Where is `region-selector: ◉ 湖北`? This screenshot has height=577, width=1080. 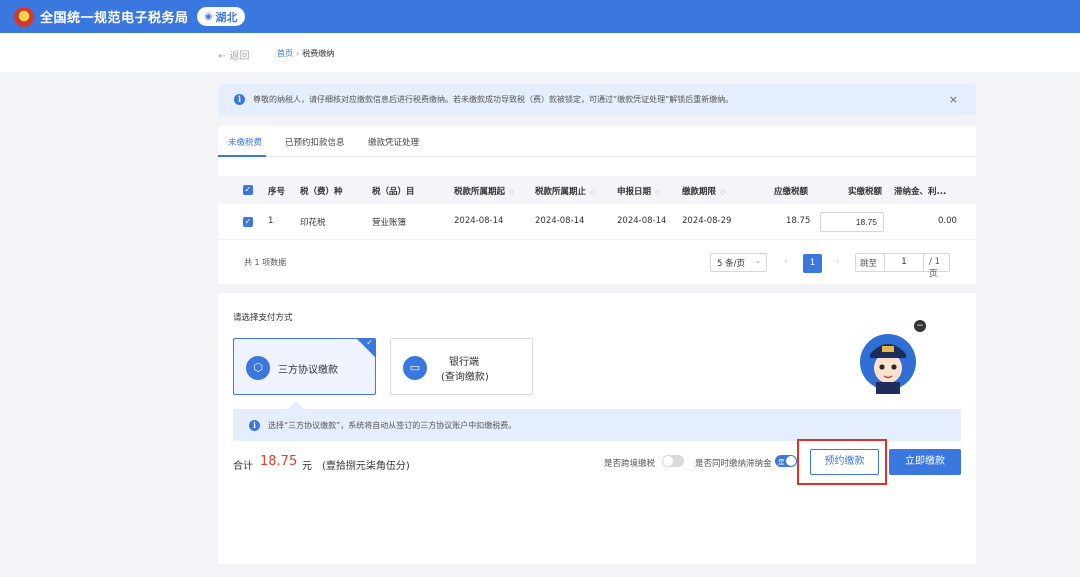
region-selector: ◉ 湖北 is located at coordinates (221, 16).